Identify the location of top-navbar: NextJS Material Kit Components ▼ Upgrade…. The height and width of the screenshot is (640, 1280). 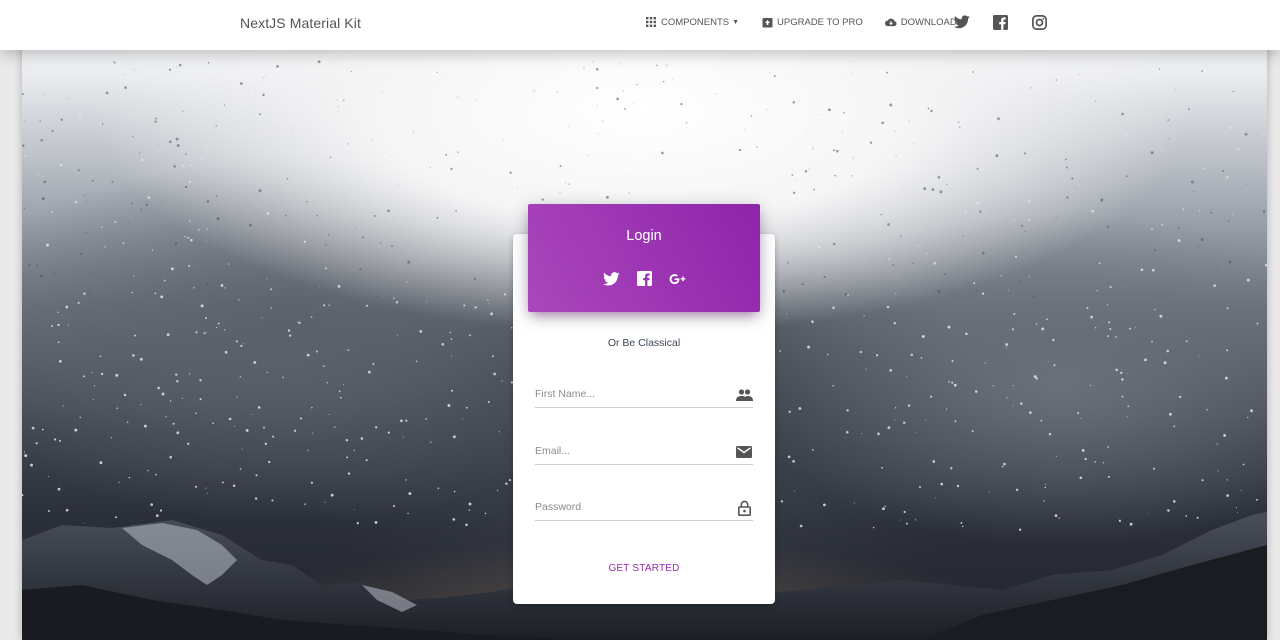
(640, 25).